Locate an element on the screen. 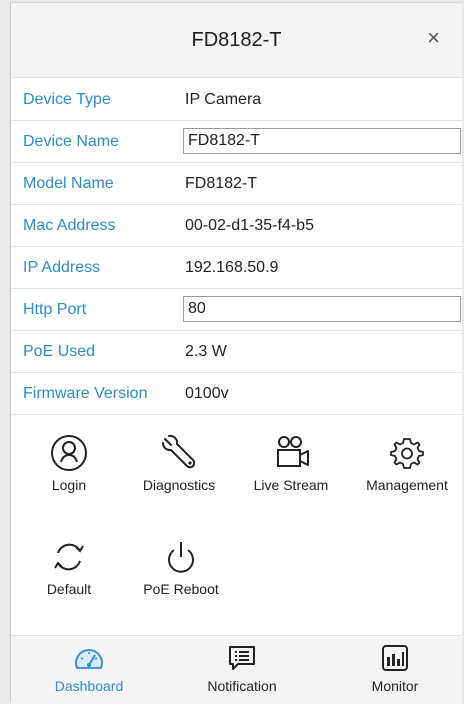 The width and height of the screenshot is (464, 704). diagnostics-button: Diagnostics is located at coordinates (179, 463).